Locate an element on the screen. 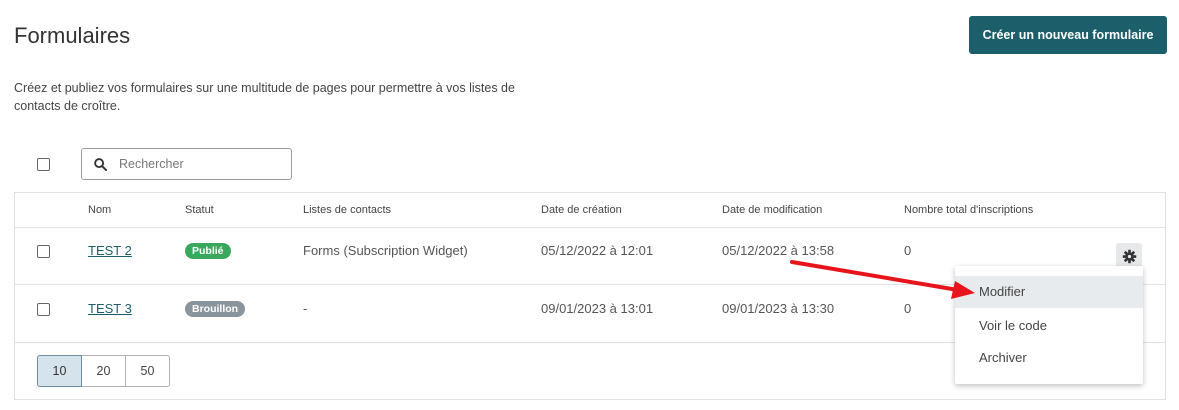  form-name-link: TEST 2 is located at coordinates (110, 250).